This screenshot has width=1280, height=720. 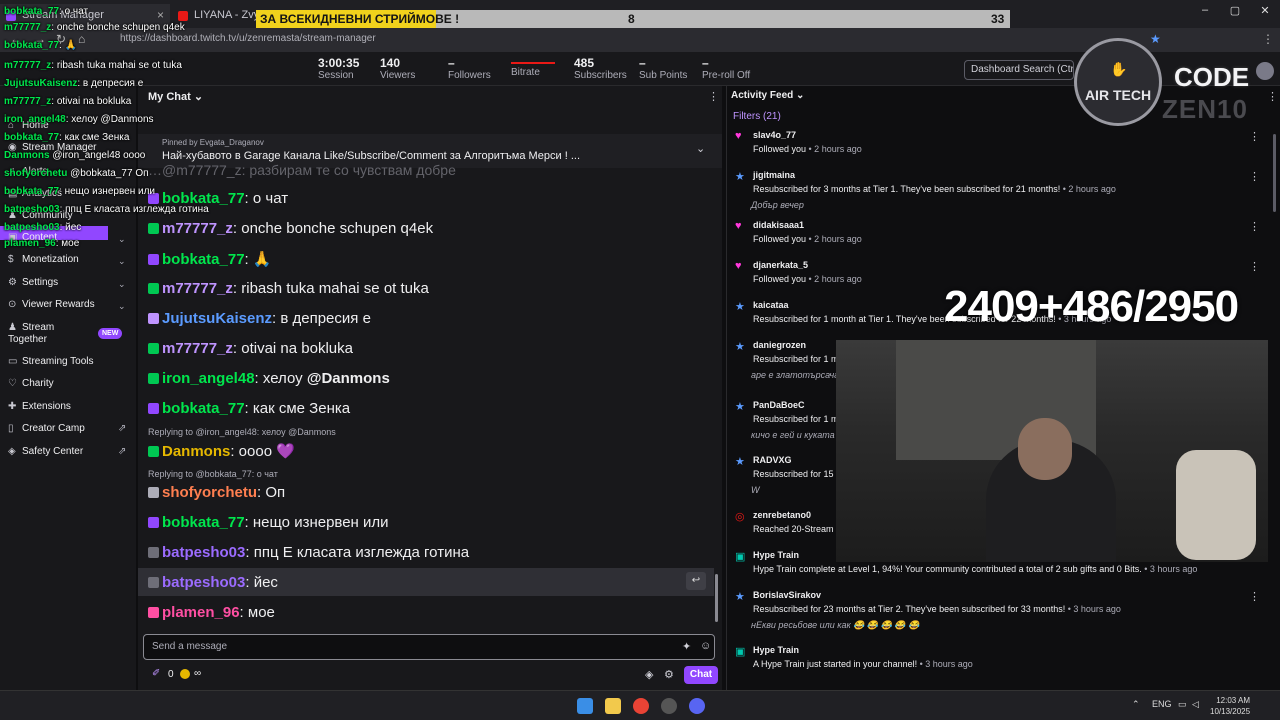 What do you see at coordinates (196, 451) in the screenshot?
I see `chat-username: Danmons` at bounding box center [196, 451].